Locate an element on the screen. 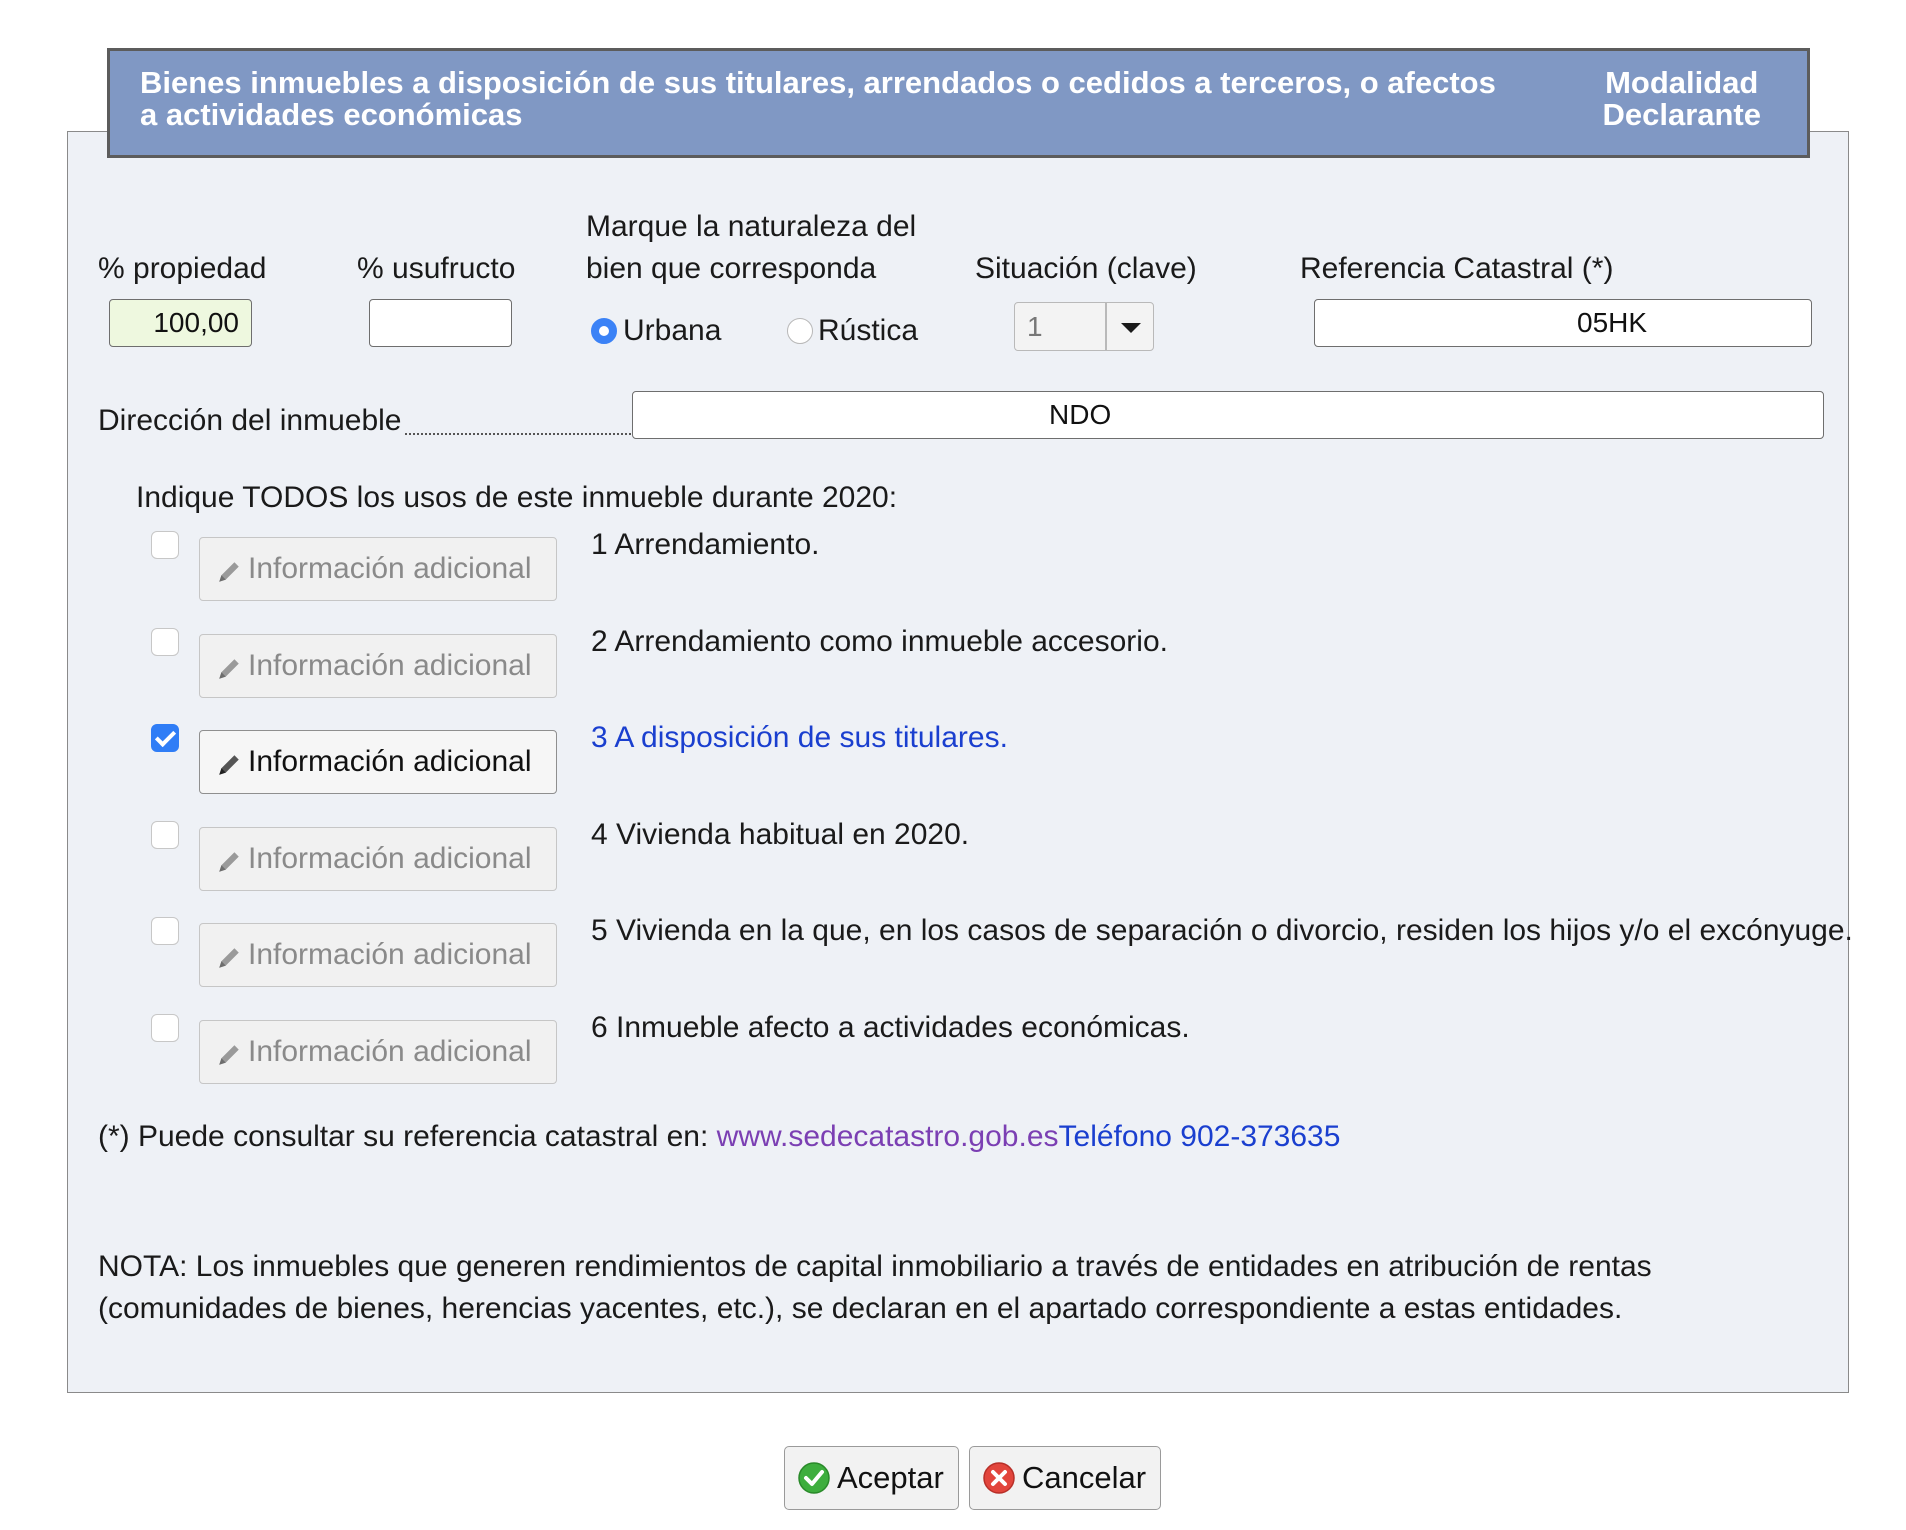 This screenshot has height=1530, width=1906. rustica-radio is located at coordinates (800, 331).